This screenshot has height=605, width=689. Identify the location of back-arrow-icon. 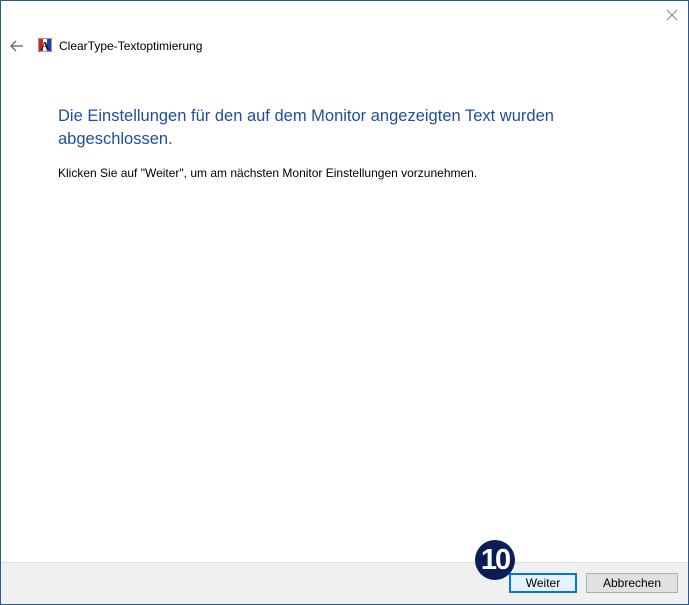
(16, 46).